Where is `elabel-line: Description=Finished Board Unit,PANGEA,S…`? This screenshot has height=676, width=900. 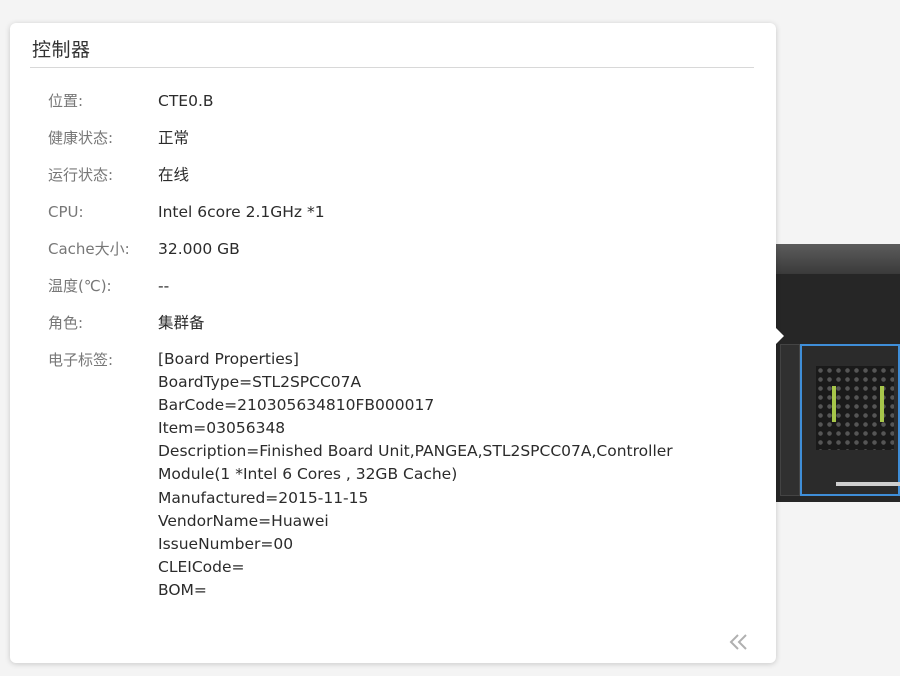 elabel-line: Description=Finished Board Unit,PANGEA,S… is located at coordinates (415, 451).